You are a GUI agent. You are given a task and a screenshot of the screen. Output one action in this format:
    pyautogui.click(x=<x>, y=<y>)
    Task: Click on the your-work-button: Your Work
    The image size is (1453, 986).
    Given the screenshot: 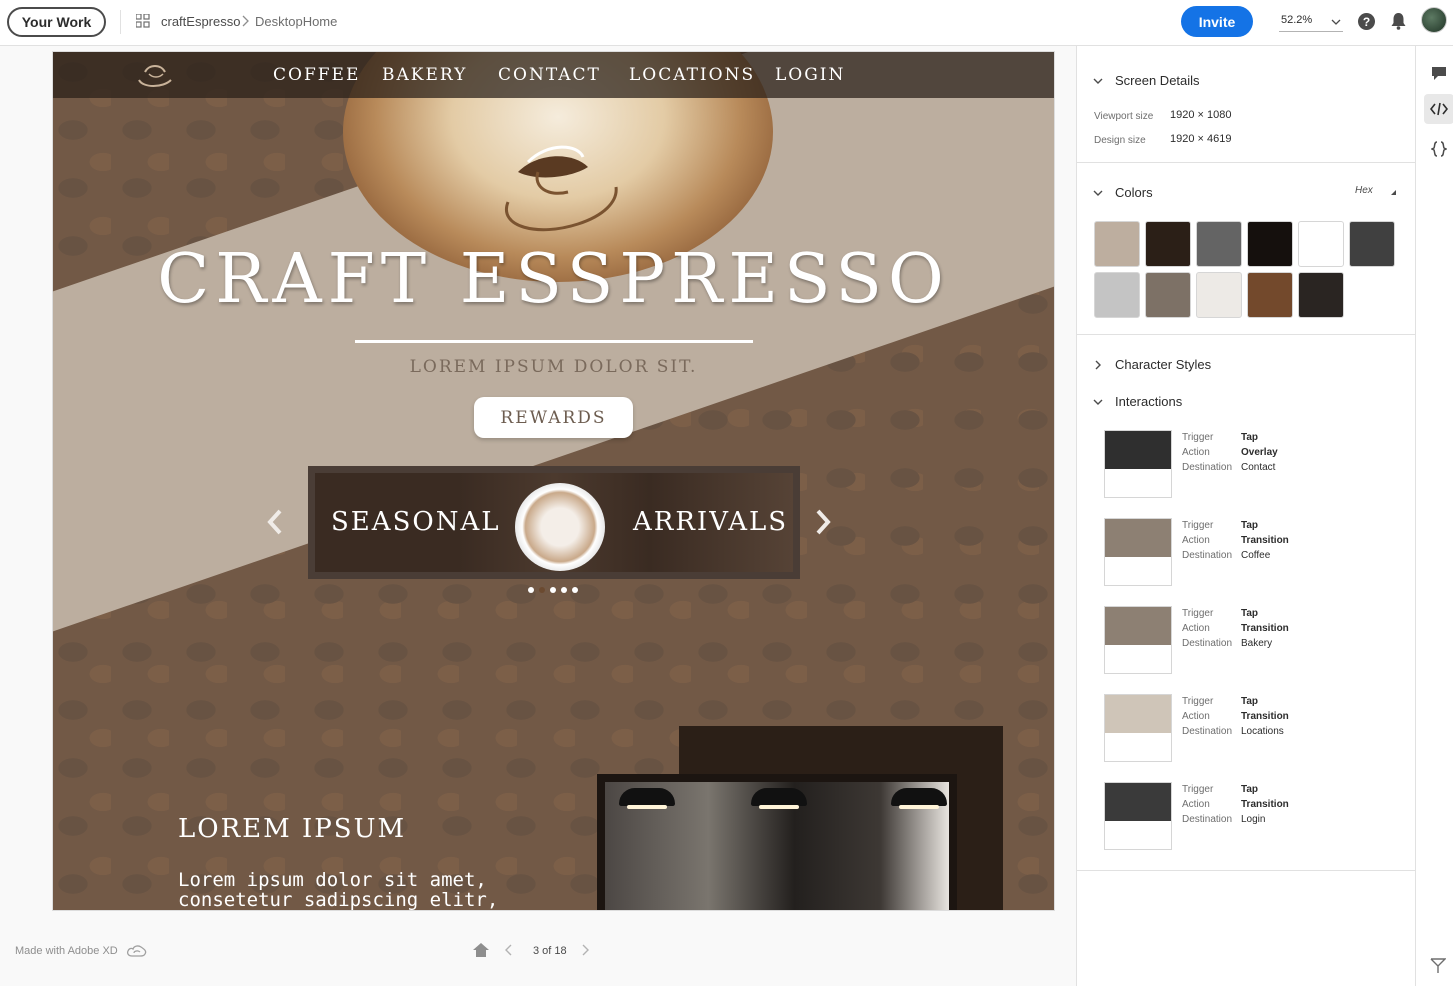 What is the action you would take?
    pyautogui.click(x=56, y=22)
    